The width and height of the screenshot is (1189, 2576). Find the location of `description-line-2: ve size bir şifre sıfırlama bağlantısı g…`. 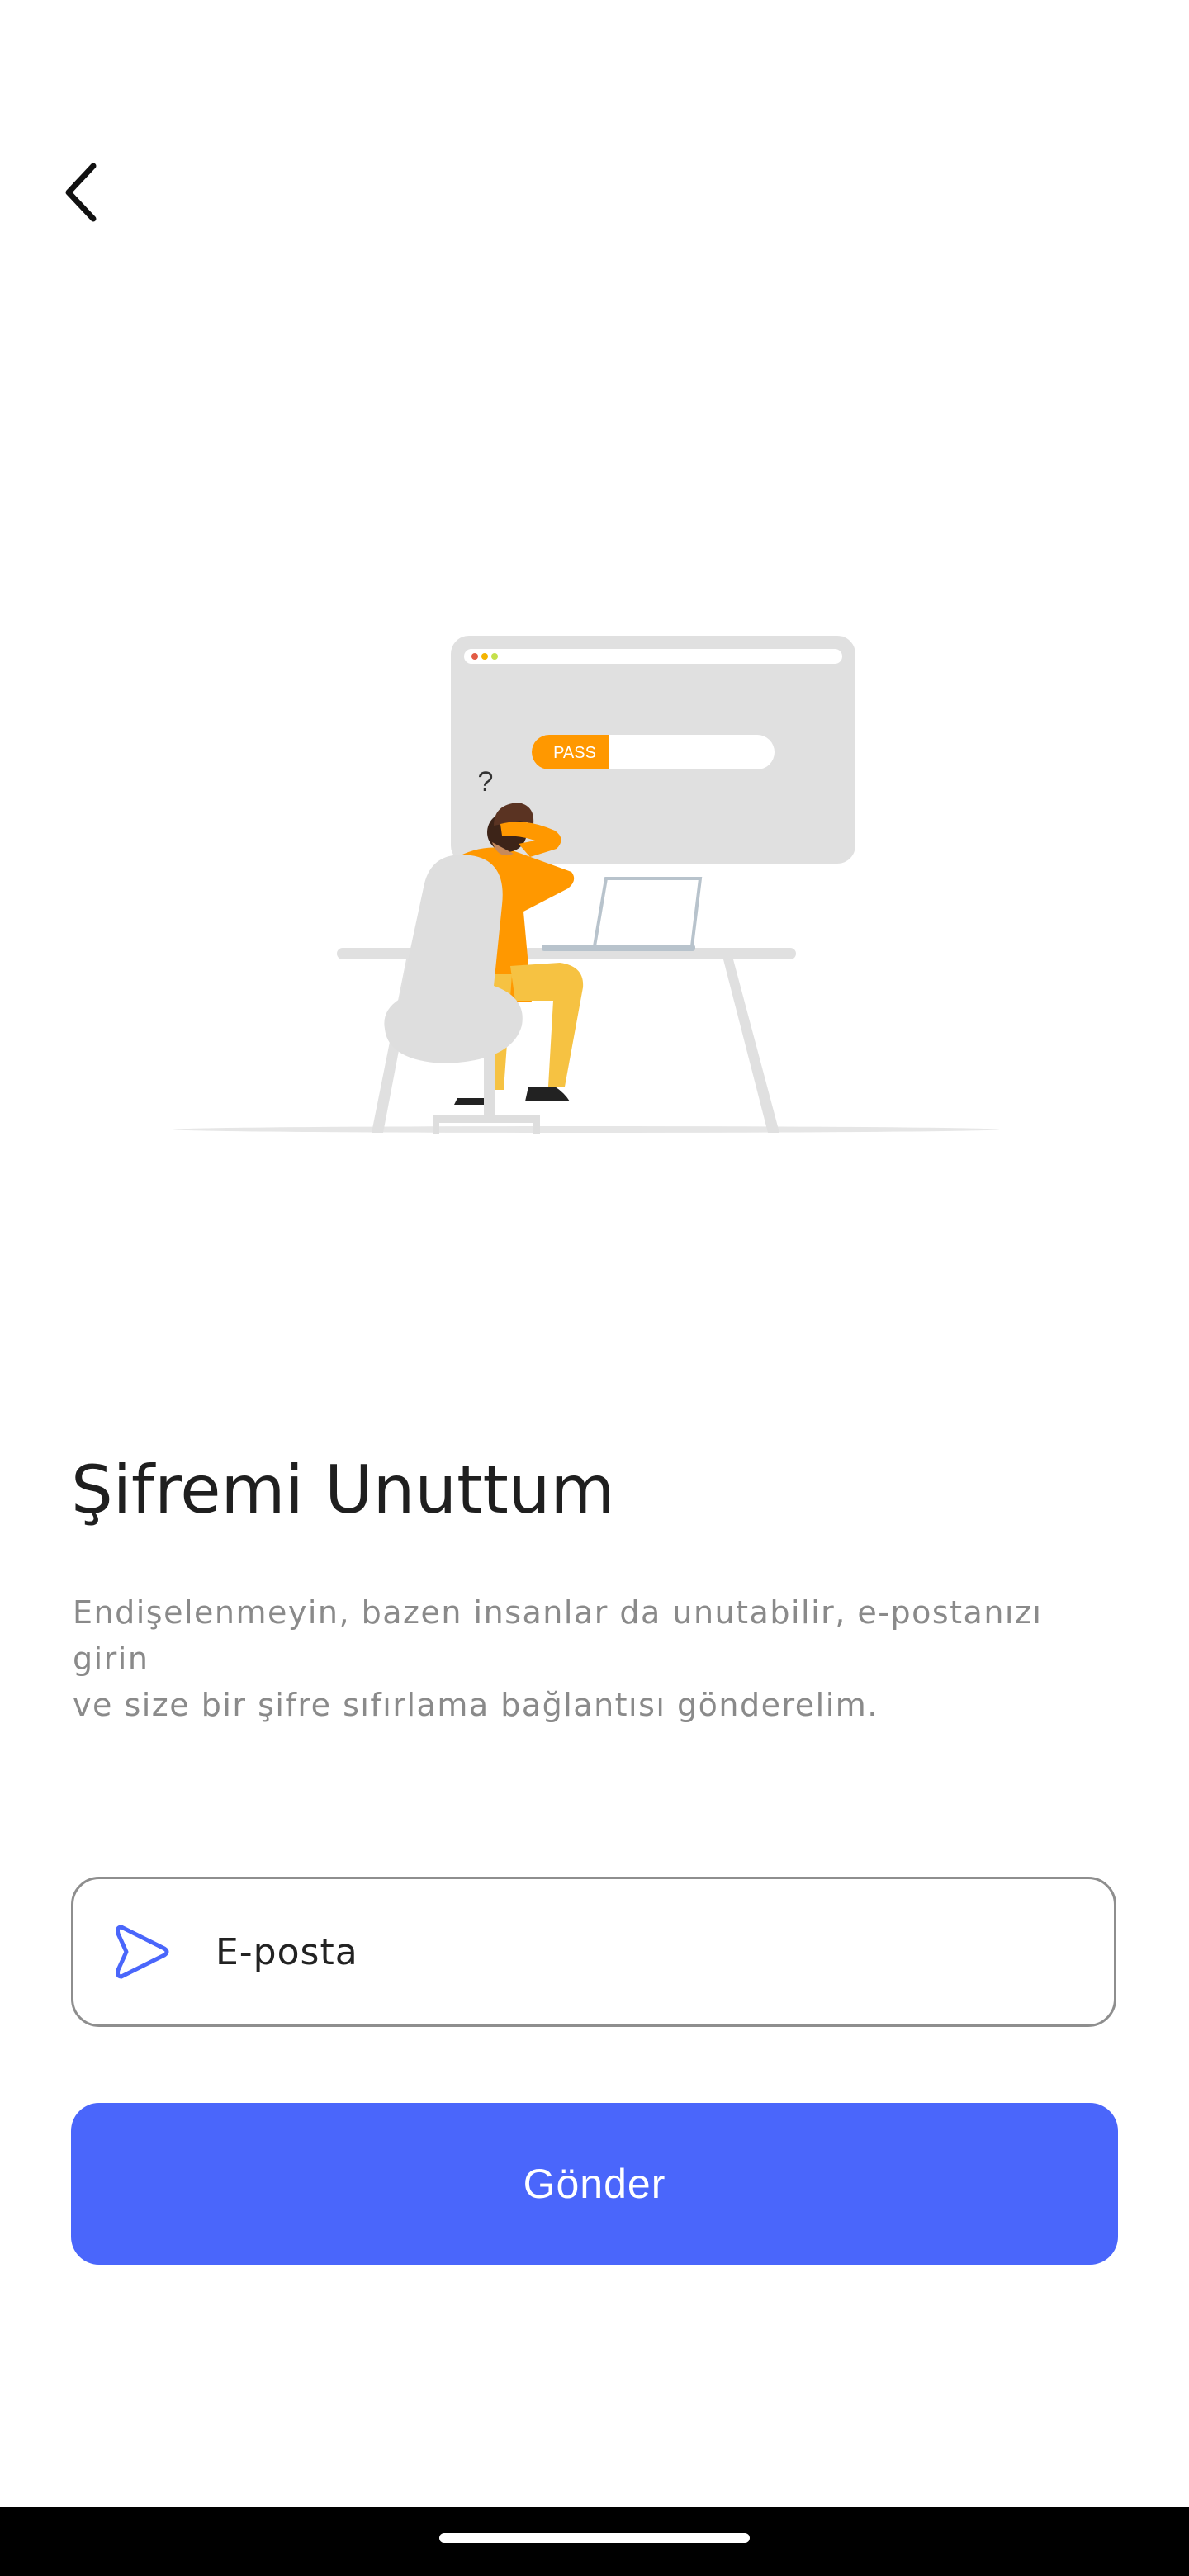

description-line-2: ve size bir şifre sıfırlama bağlantısı g… is located at coordinates (476, 1705).